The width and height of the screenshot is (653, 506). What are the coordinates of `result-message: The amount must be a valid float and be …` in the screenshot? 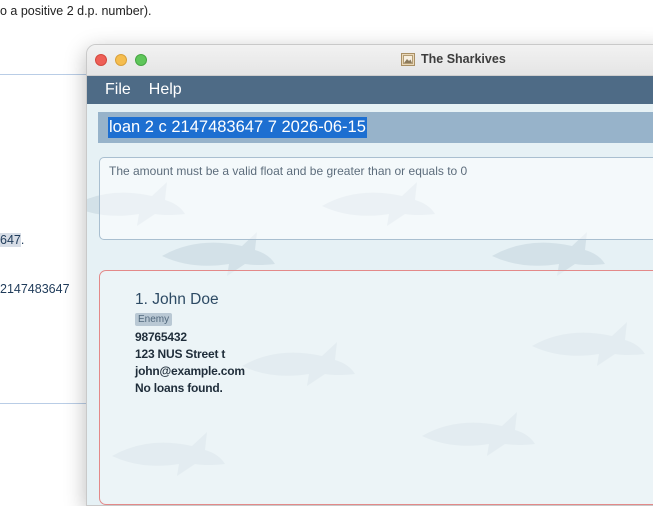 It's located at (288, 171).